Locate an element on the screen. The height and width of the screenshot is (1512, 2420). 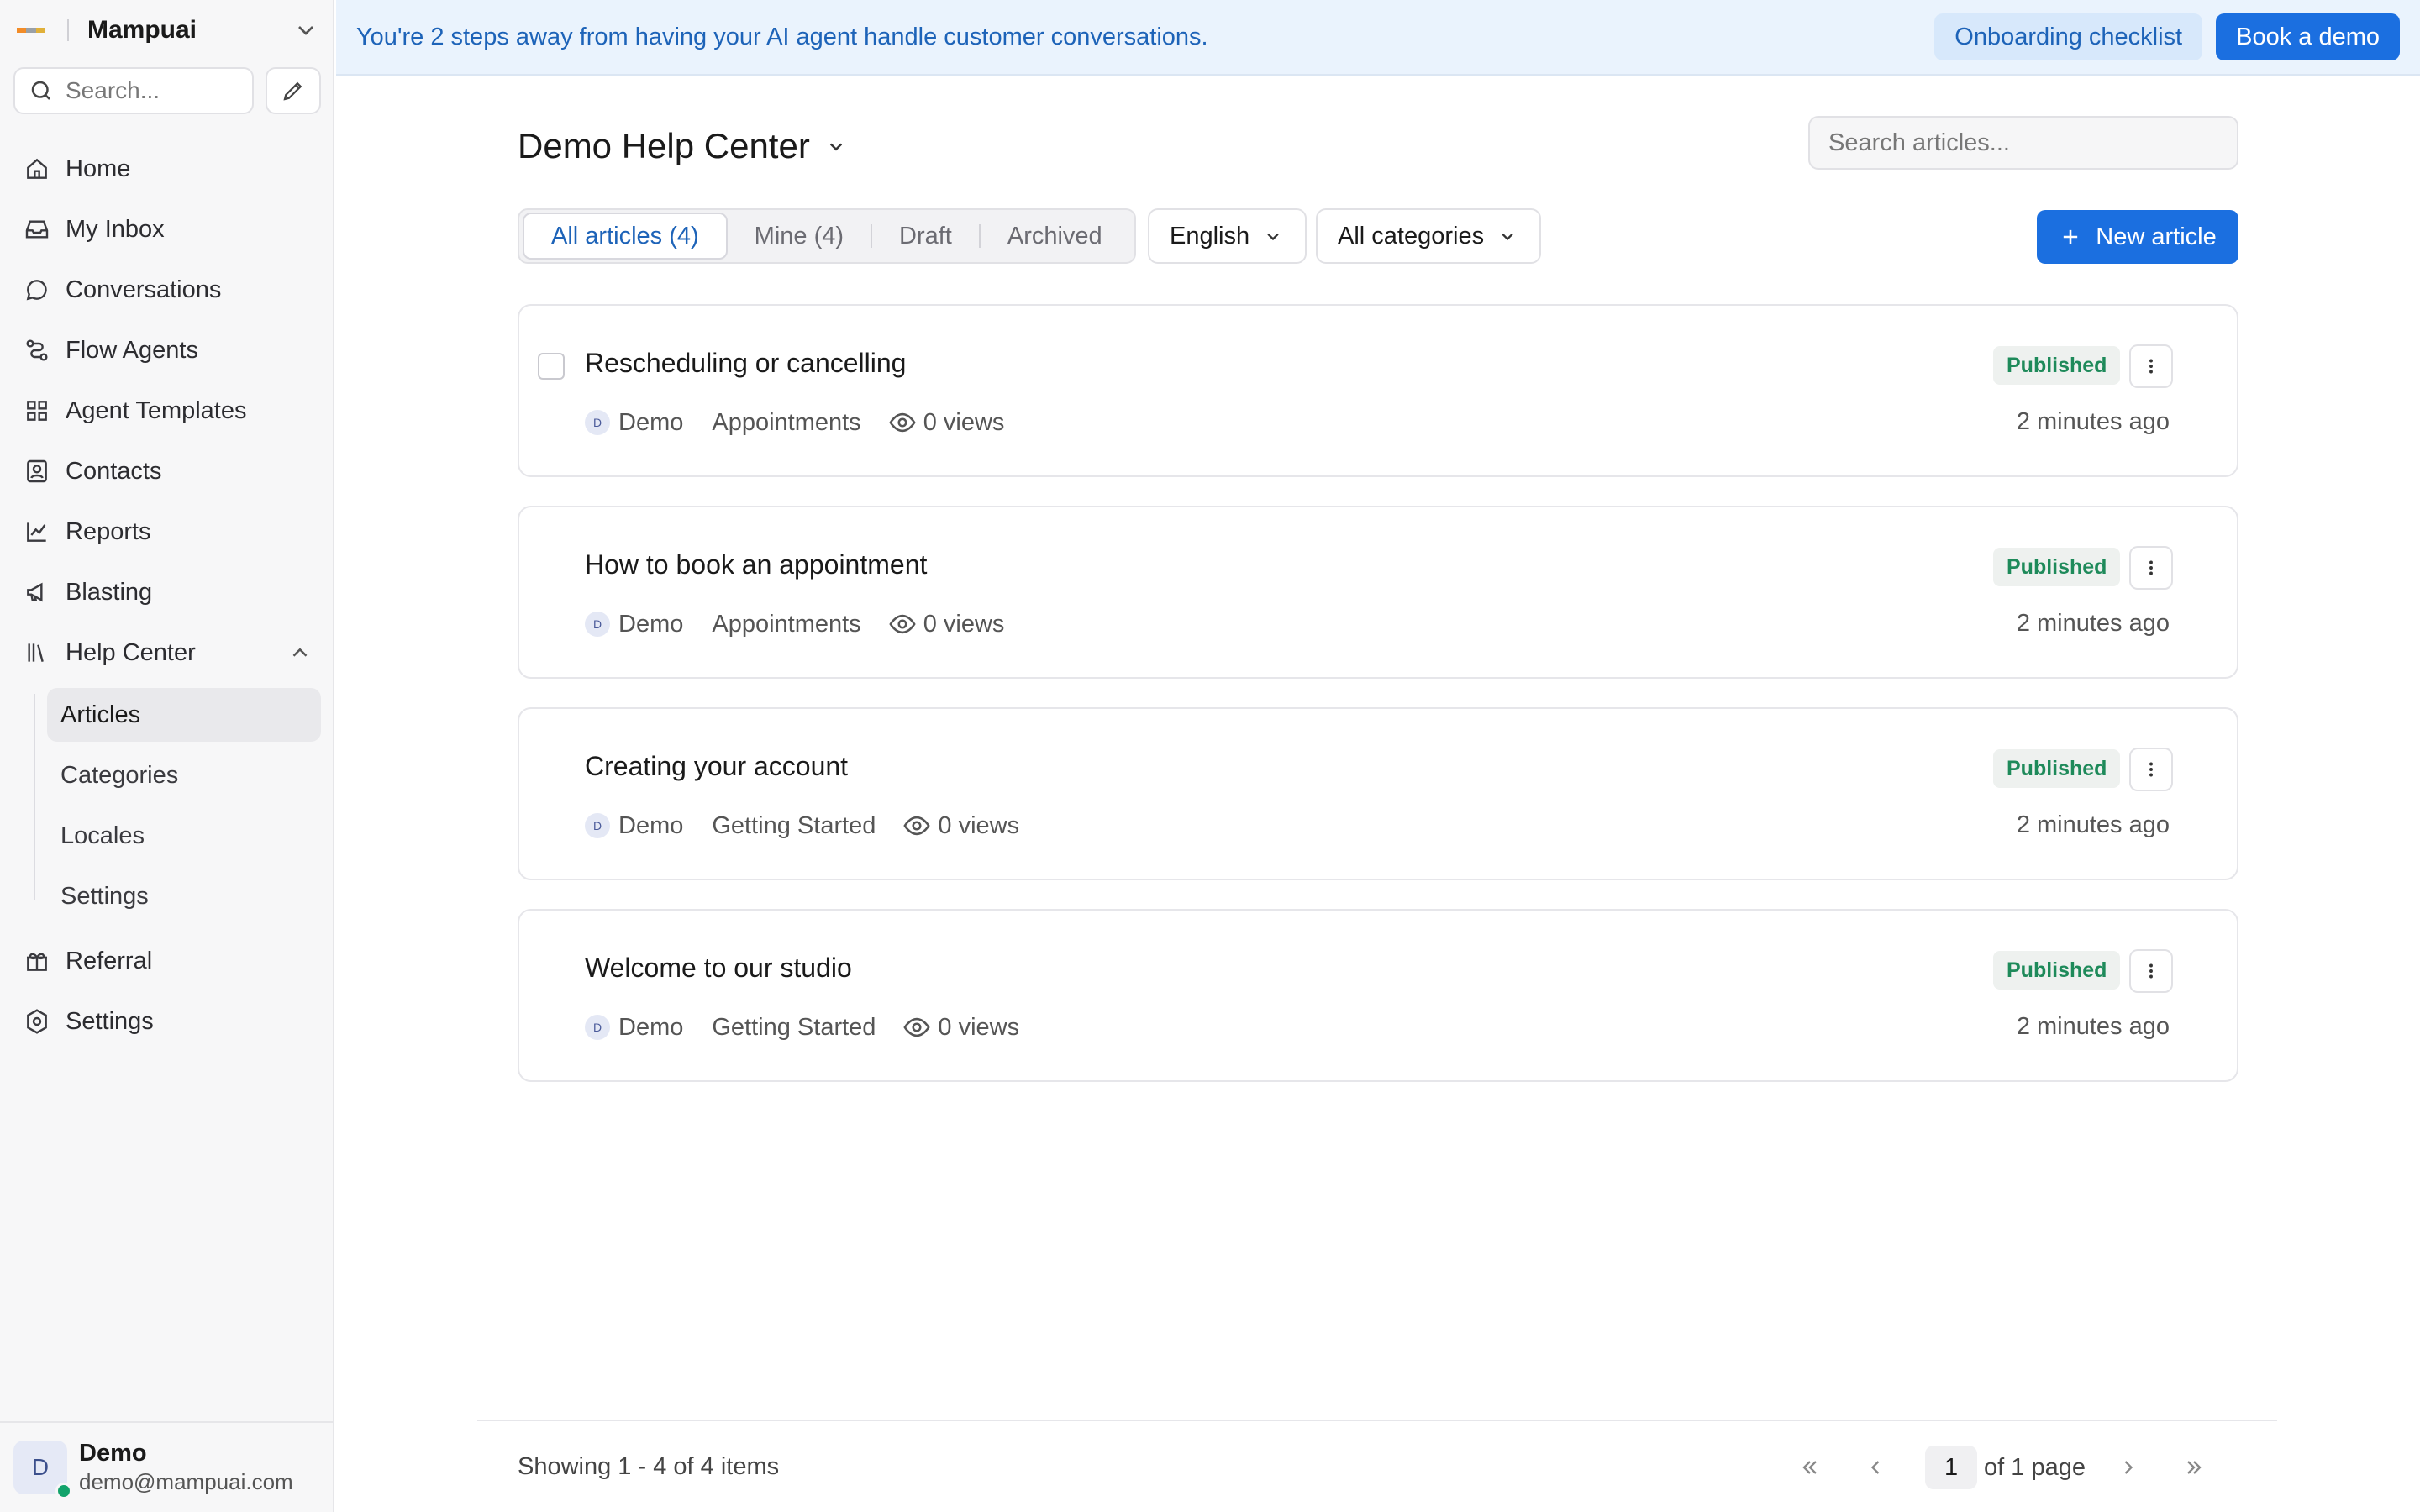
sidebar-item-settings: Settings is located at coordinates (167, 1021).